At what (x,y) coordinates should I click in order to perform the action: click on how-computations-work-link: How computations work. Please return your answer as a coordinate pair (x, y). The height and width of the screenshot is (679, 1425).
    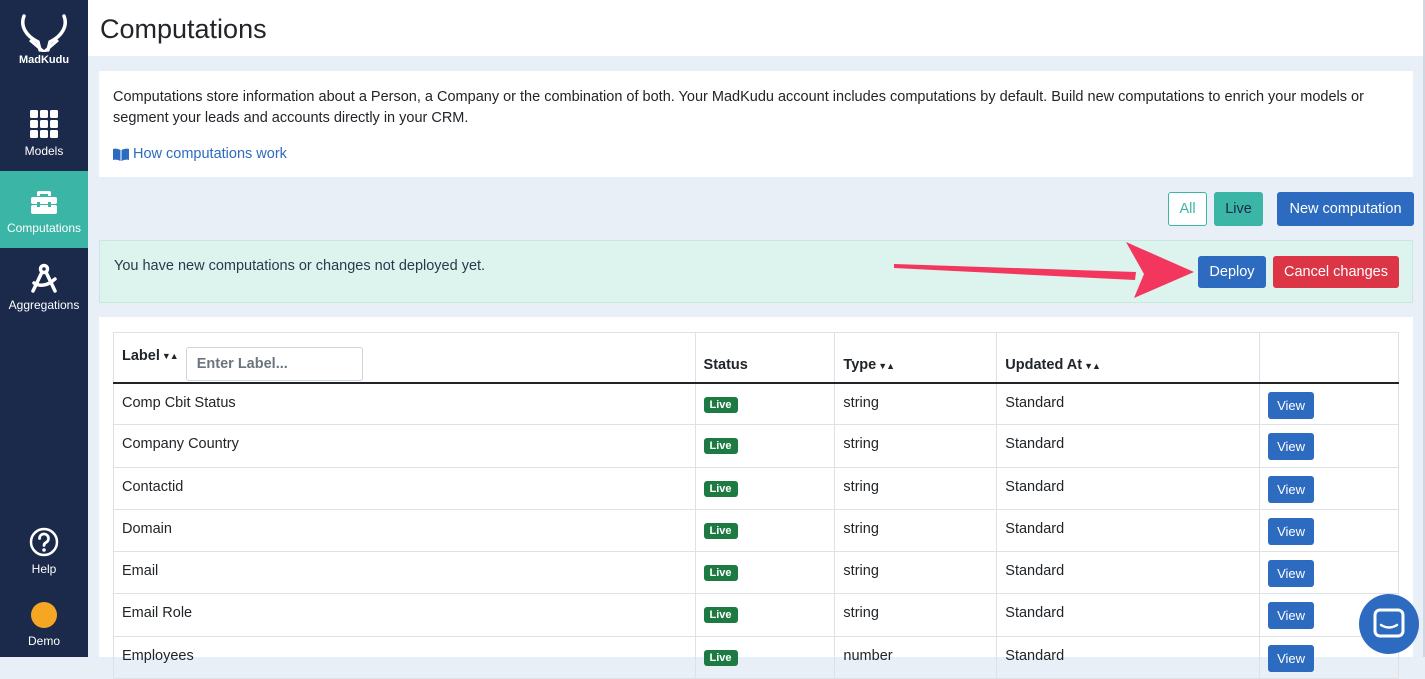
    Looking at the image, I should click on (200, 154).